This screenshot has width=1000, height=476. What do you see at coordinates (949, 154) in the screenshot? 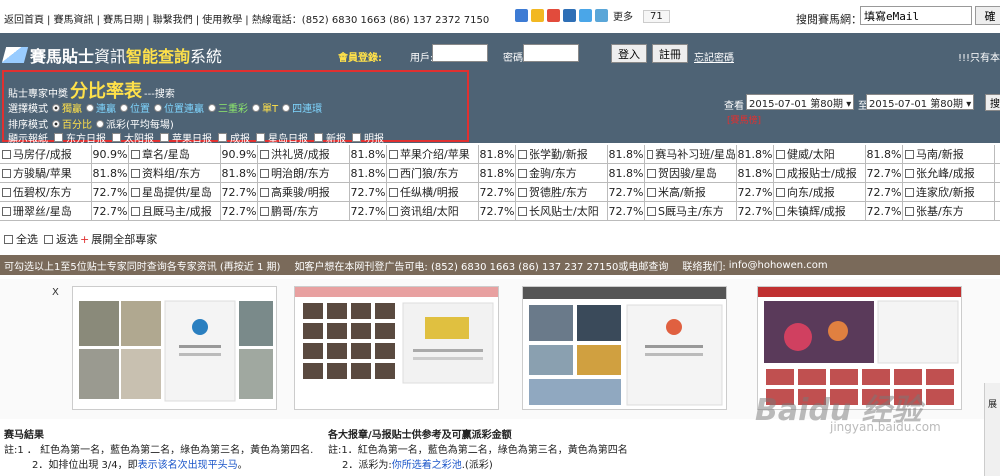
I see `expert-cell: 马南/新报` at bounding box center [949, 154].